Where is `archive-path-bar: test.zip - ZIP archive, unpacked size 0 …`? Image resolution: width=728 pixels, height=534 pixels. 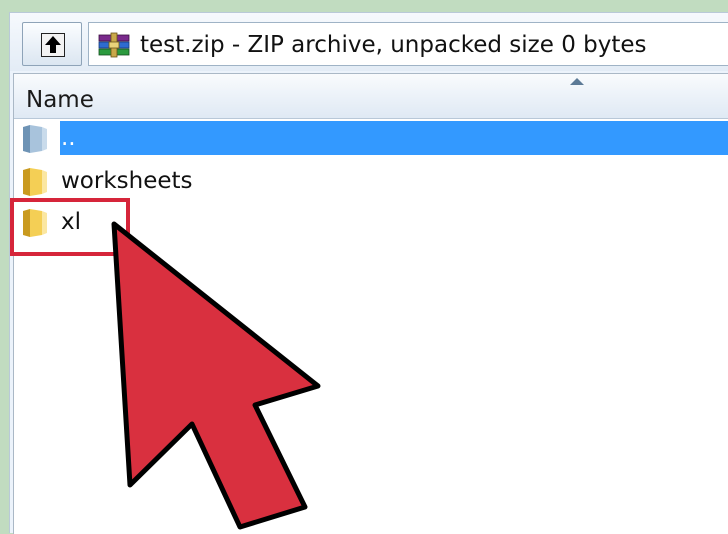
archive-path-bar: test.zip - ZIP archive, unpacked size 0 … is located at coordinates (408, 44).